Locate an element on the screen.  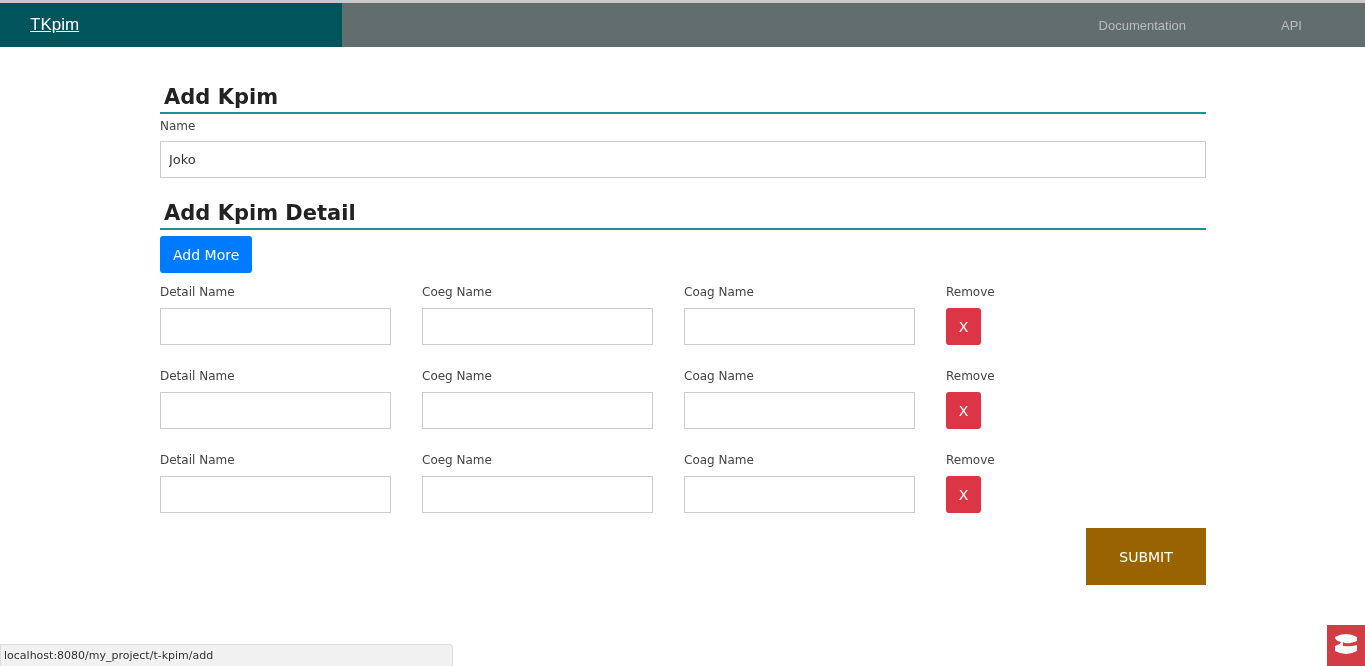
field-label: Name is located at coordinates (178, 126).